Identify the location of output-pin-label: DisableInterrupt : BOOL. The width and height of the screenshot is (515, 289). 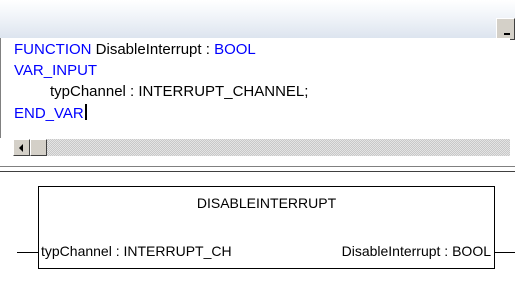
(416, 251).